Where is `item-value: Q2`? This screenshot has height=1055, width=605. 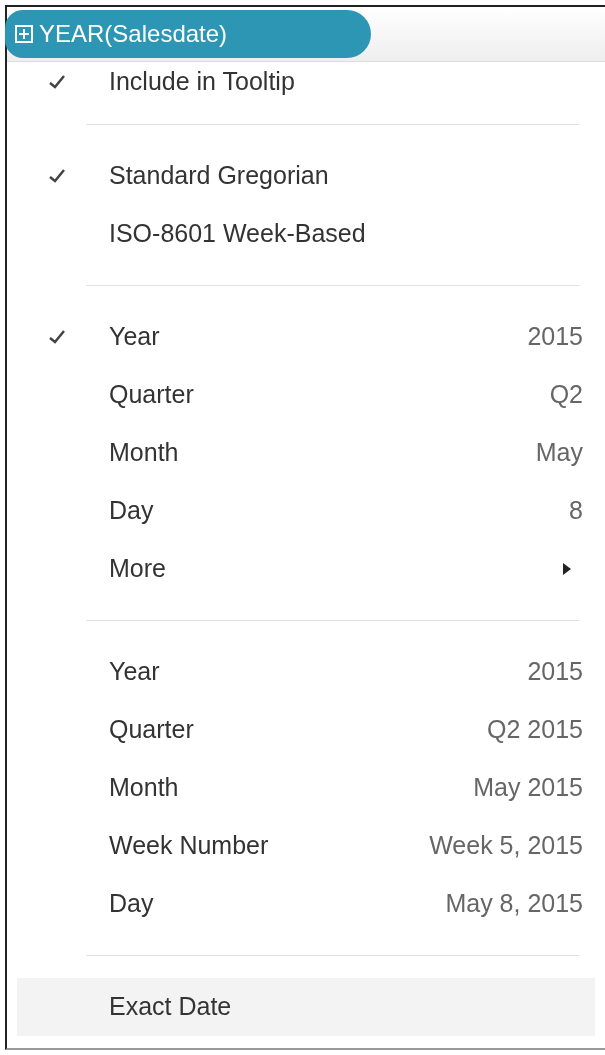 item-value: Q2 is located at coordinates (566, 395).